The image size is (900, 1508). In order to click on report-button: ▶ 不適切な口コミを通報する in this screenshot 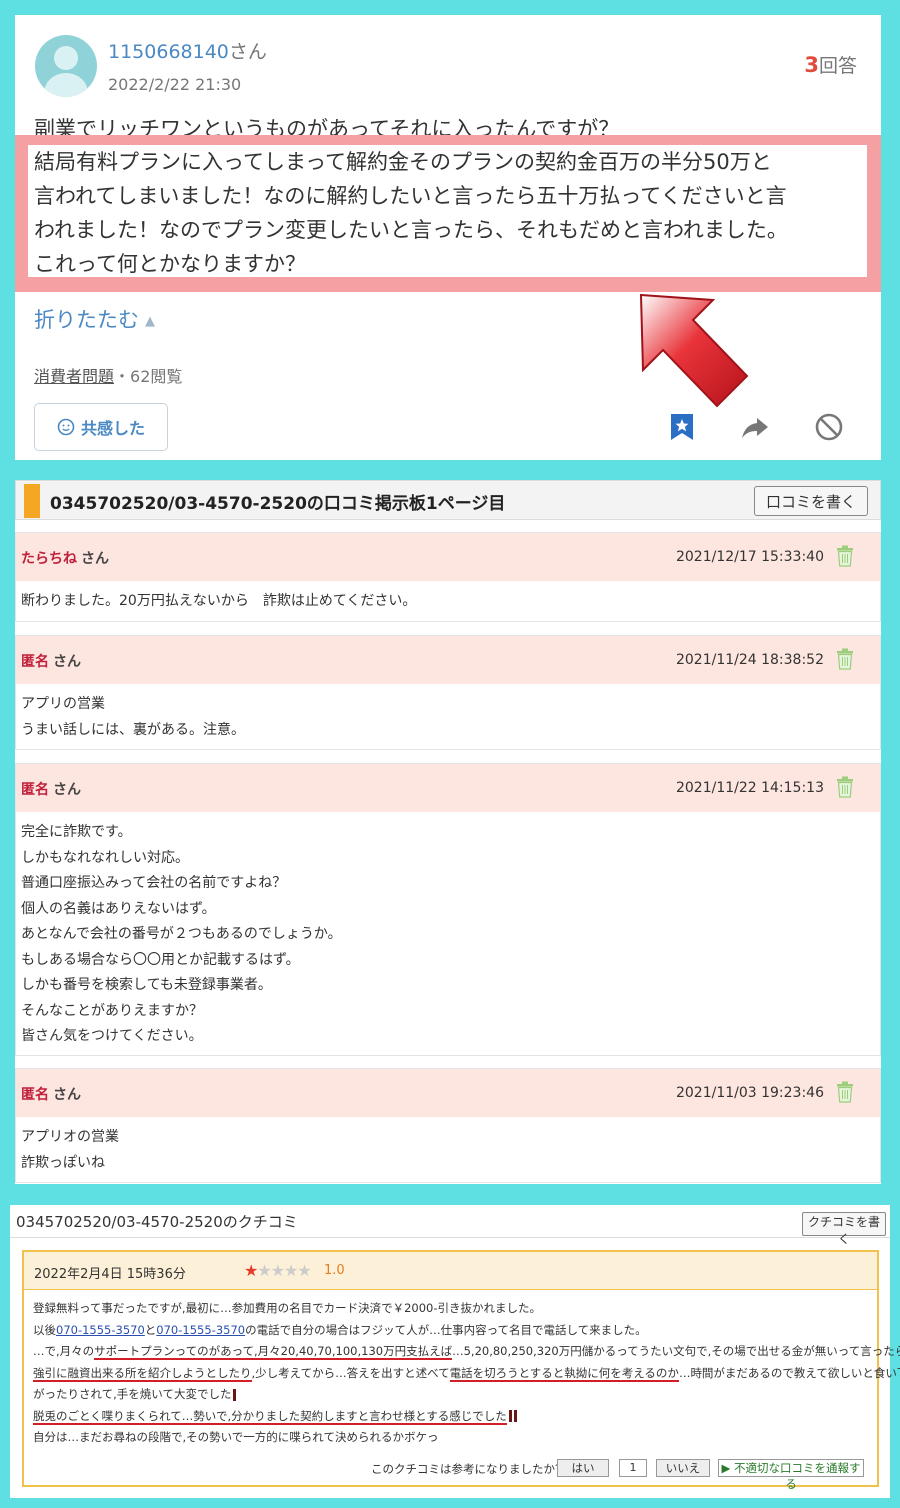, I will do `click(791, 1475)`.